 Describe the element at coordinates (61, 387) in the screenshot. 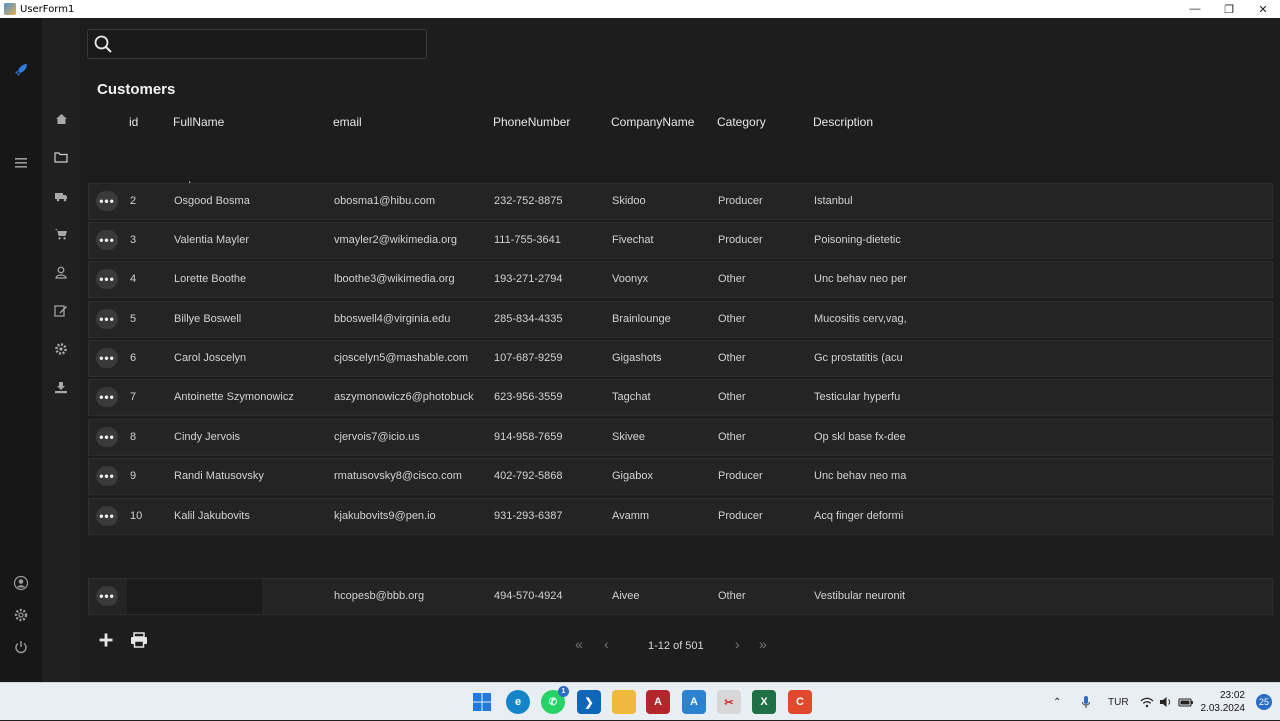

I see `download-icon` at that location.